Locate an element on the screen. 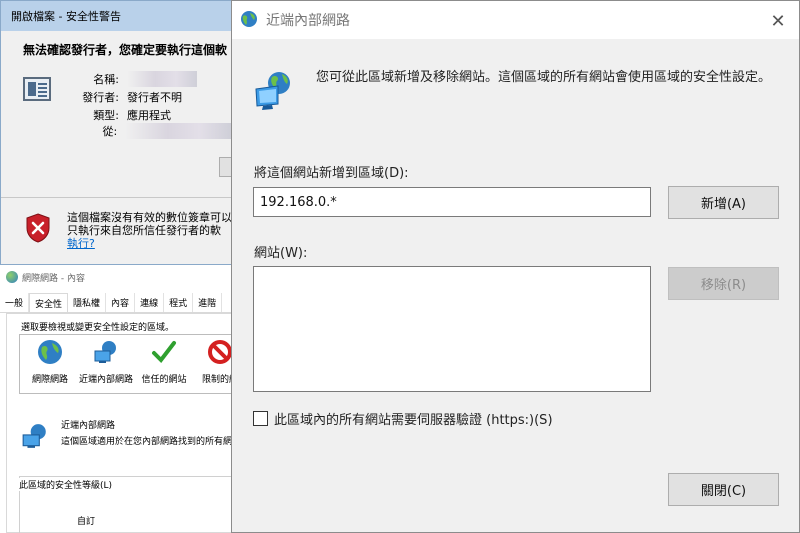 The height and width of the screenshot is (533, 800). zone-internet: 網際網路 is located at coordinates (50, 362).